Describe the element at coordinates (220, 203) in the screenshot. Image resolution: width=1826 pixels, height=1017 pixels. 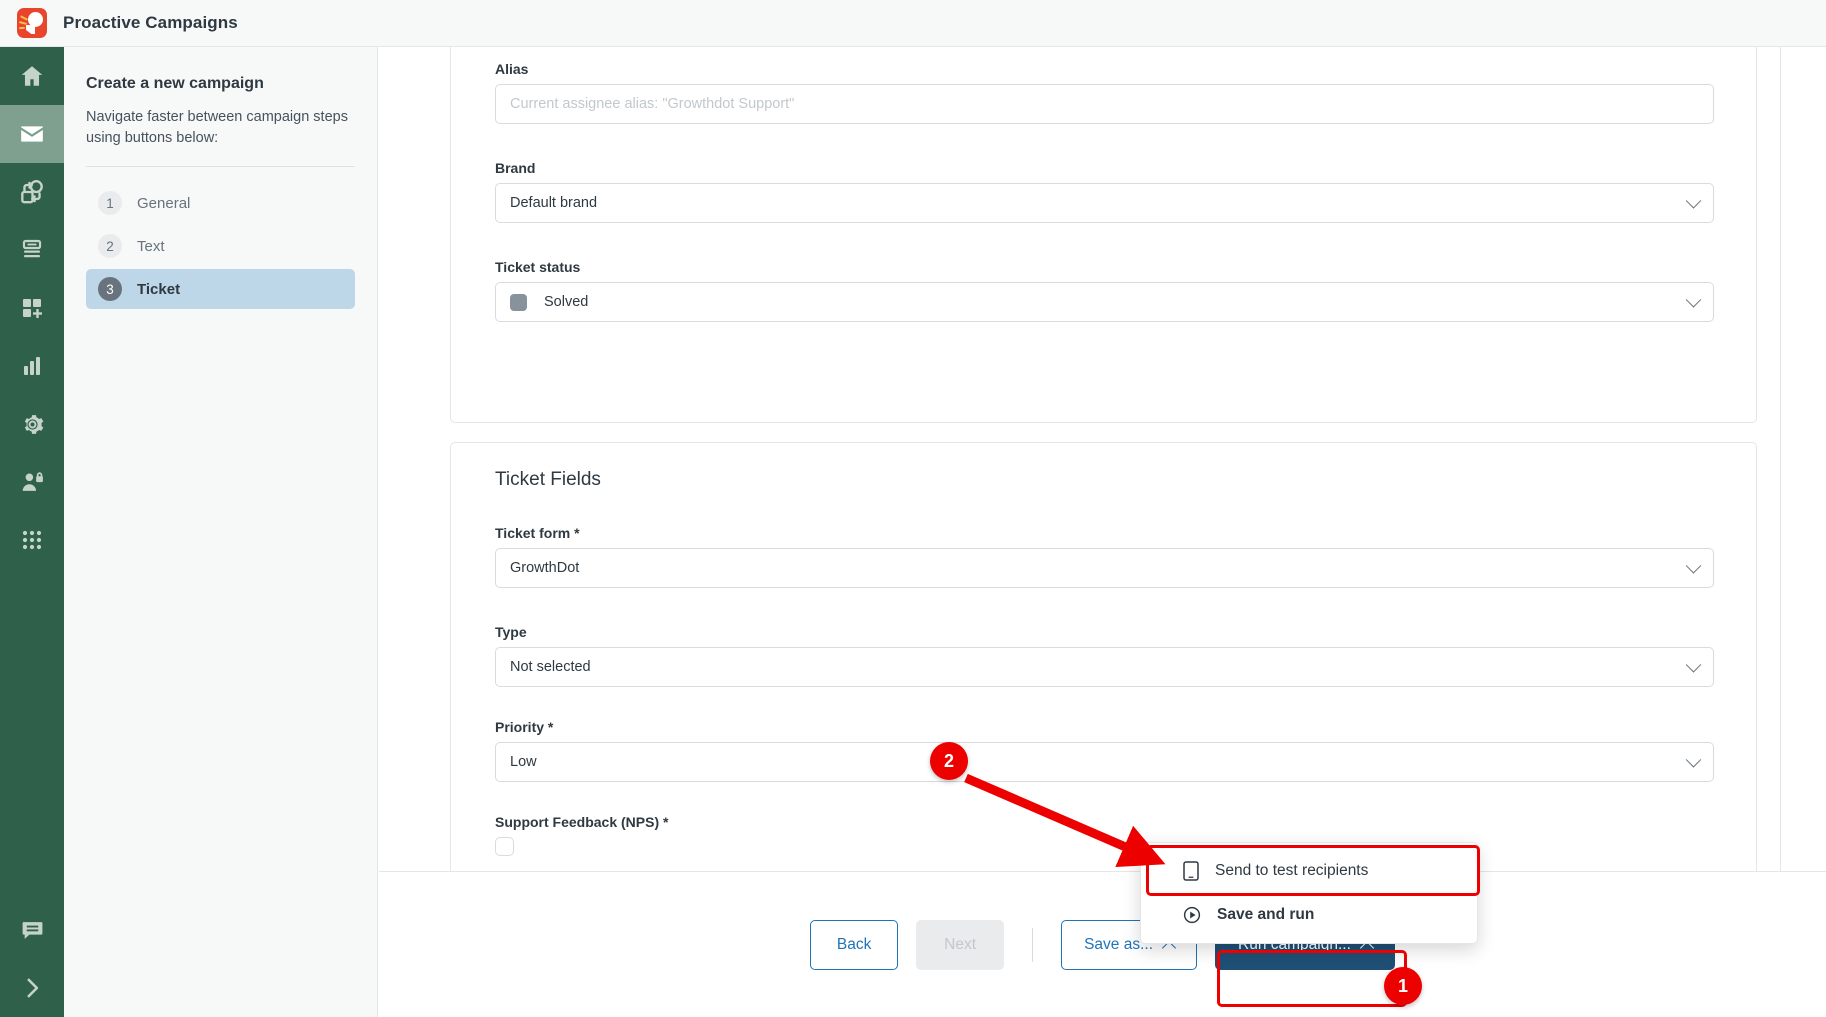
I see `sidebar-item-general: 1 General` at that location.